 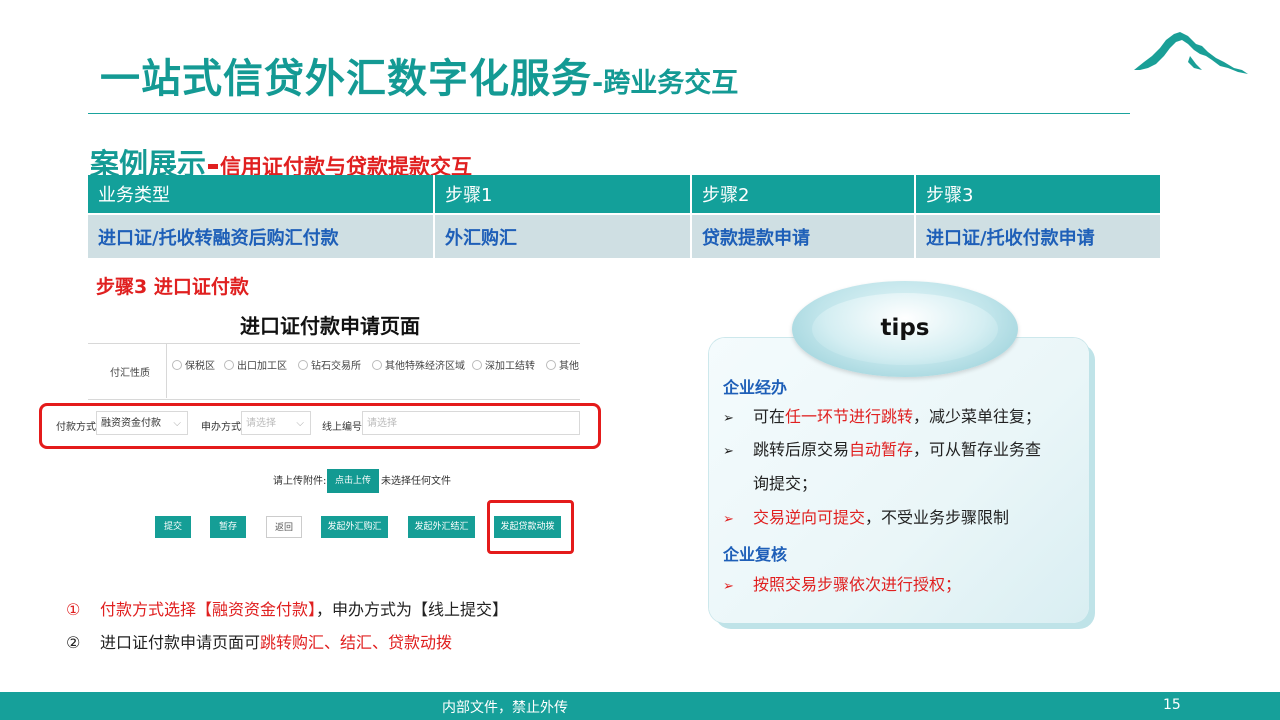 I want to click on note-red-text: 付款方式选择【融资资金付款】, so click(x=208, y=609).